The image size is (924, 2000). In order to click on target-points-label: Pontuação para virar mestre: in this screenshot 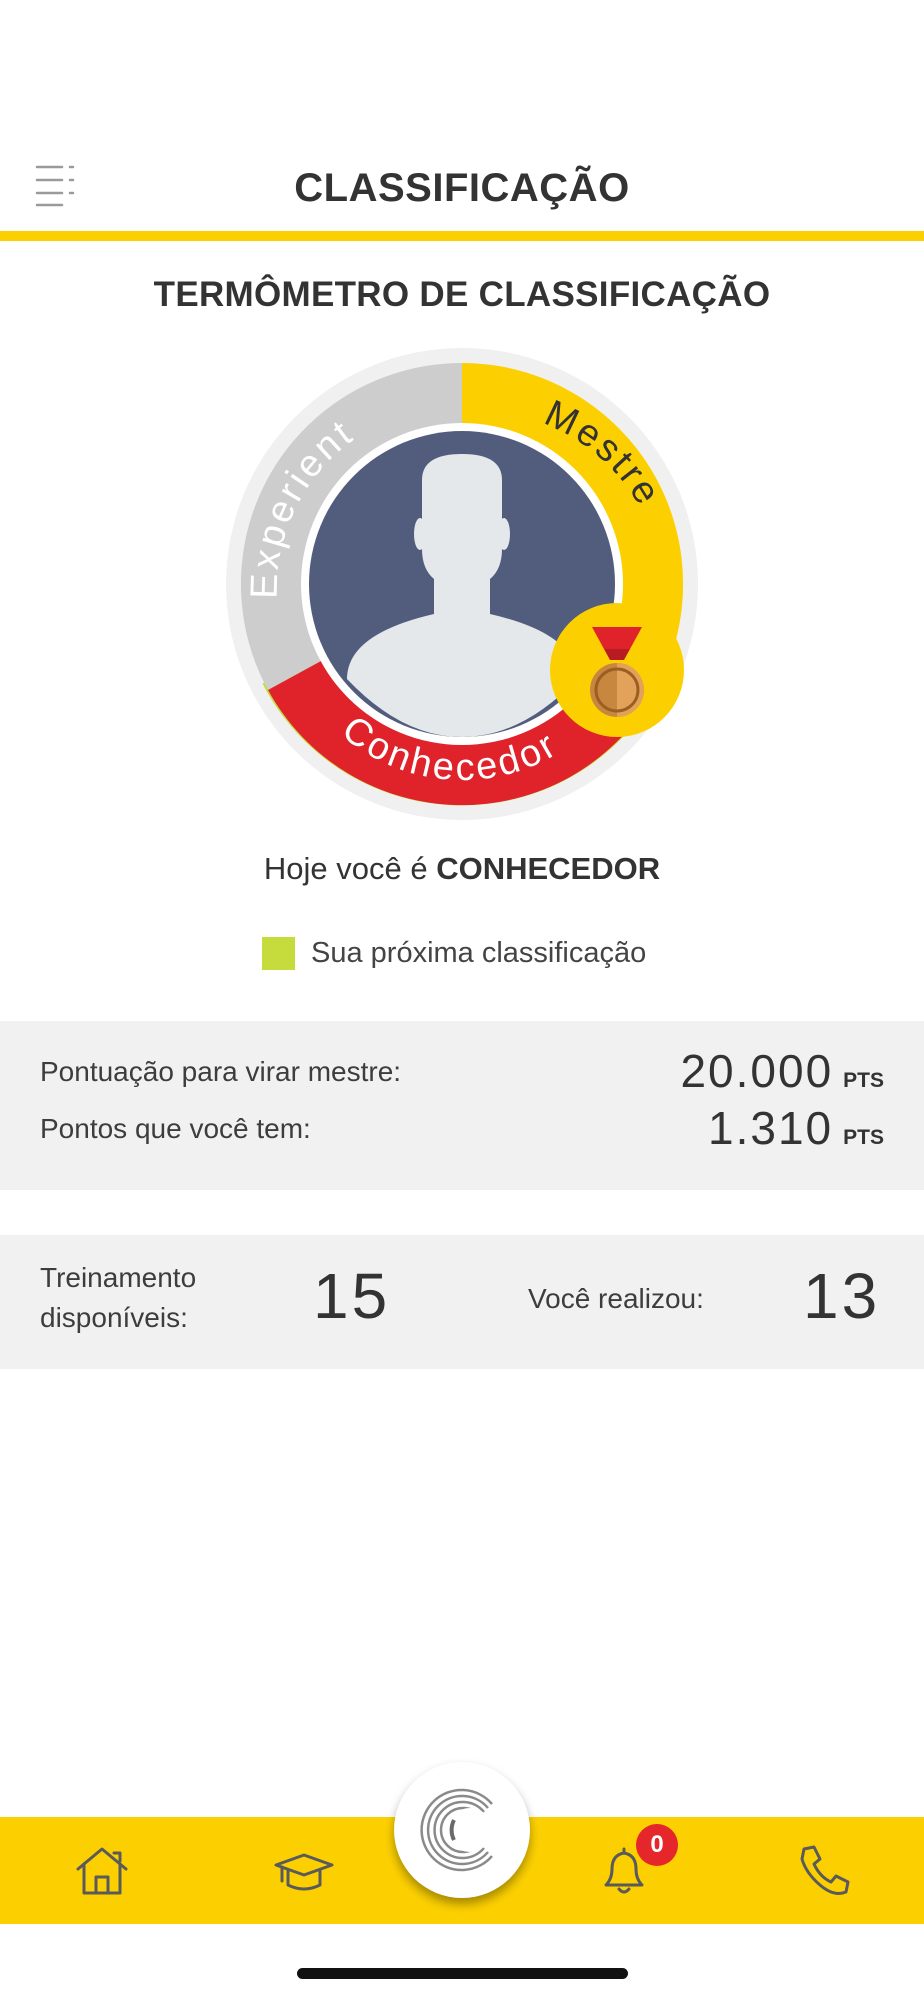, I will do `click(221, 1071)`.